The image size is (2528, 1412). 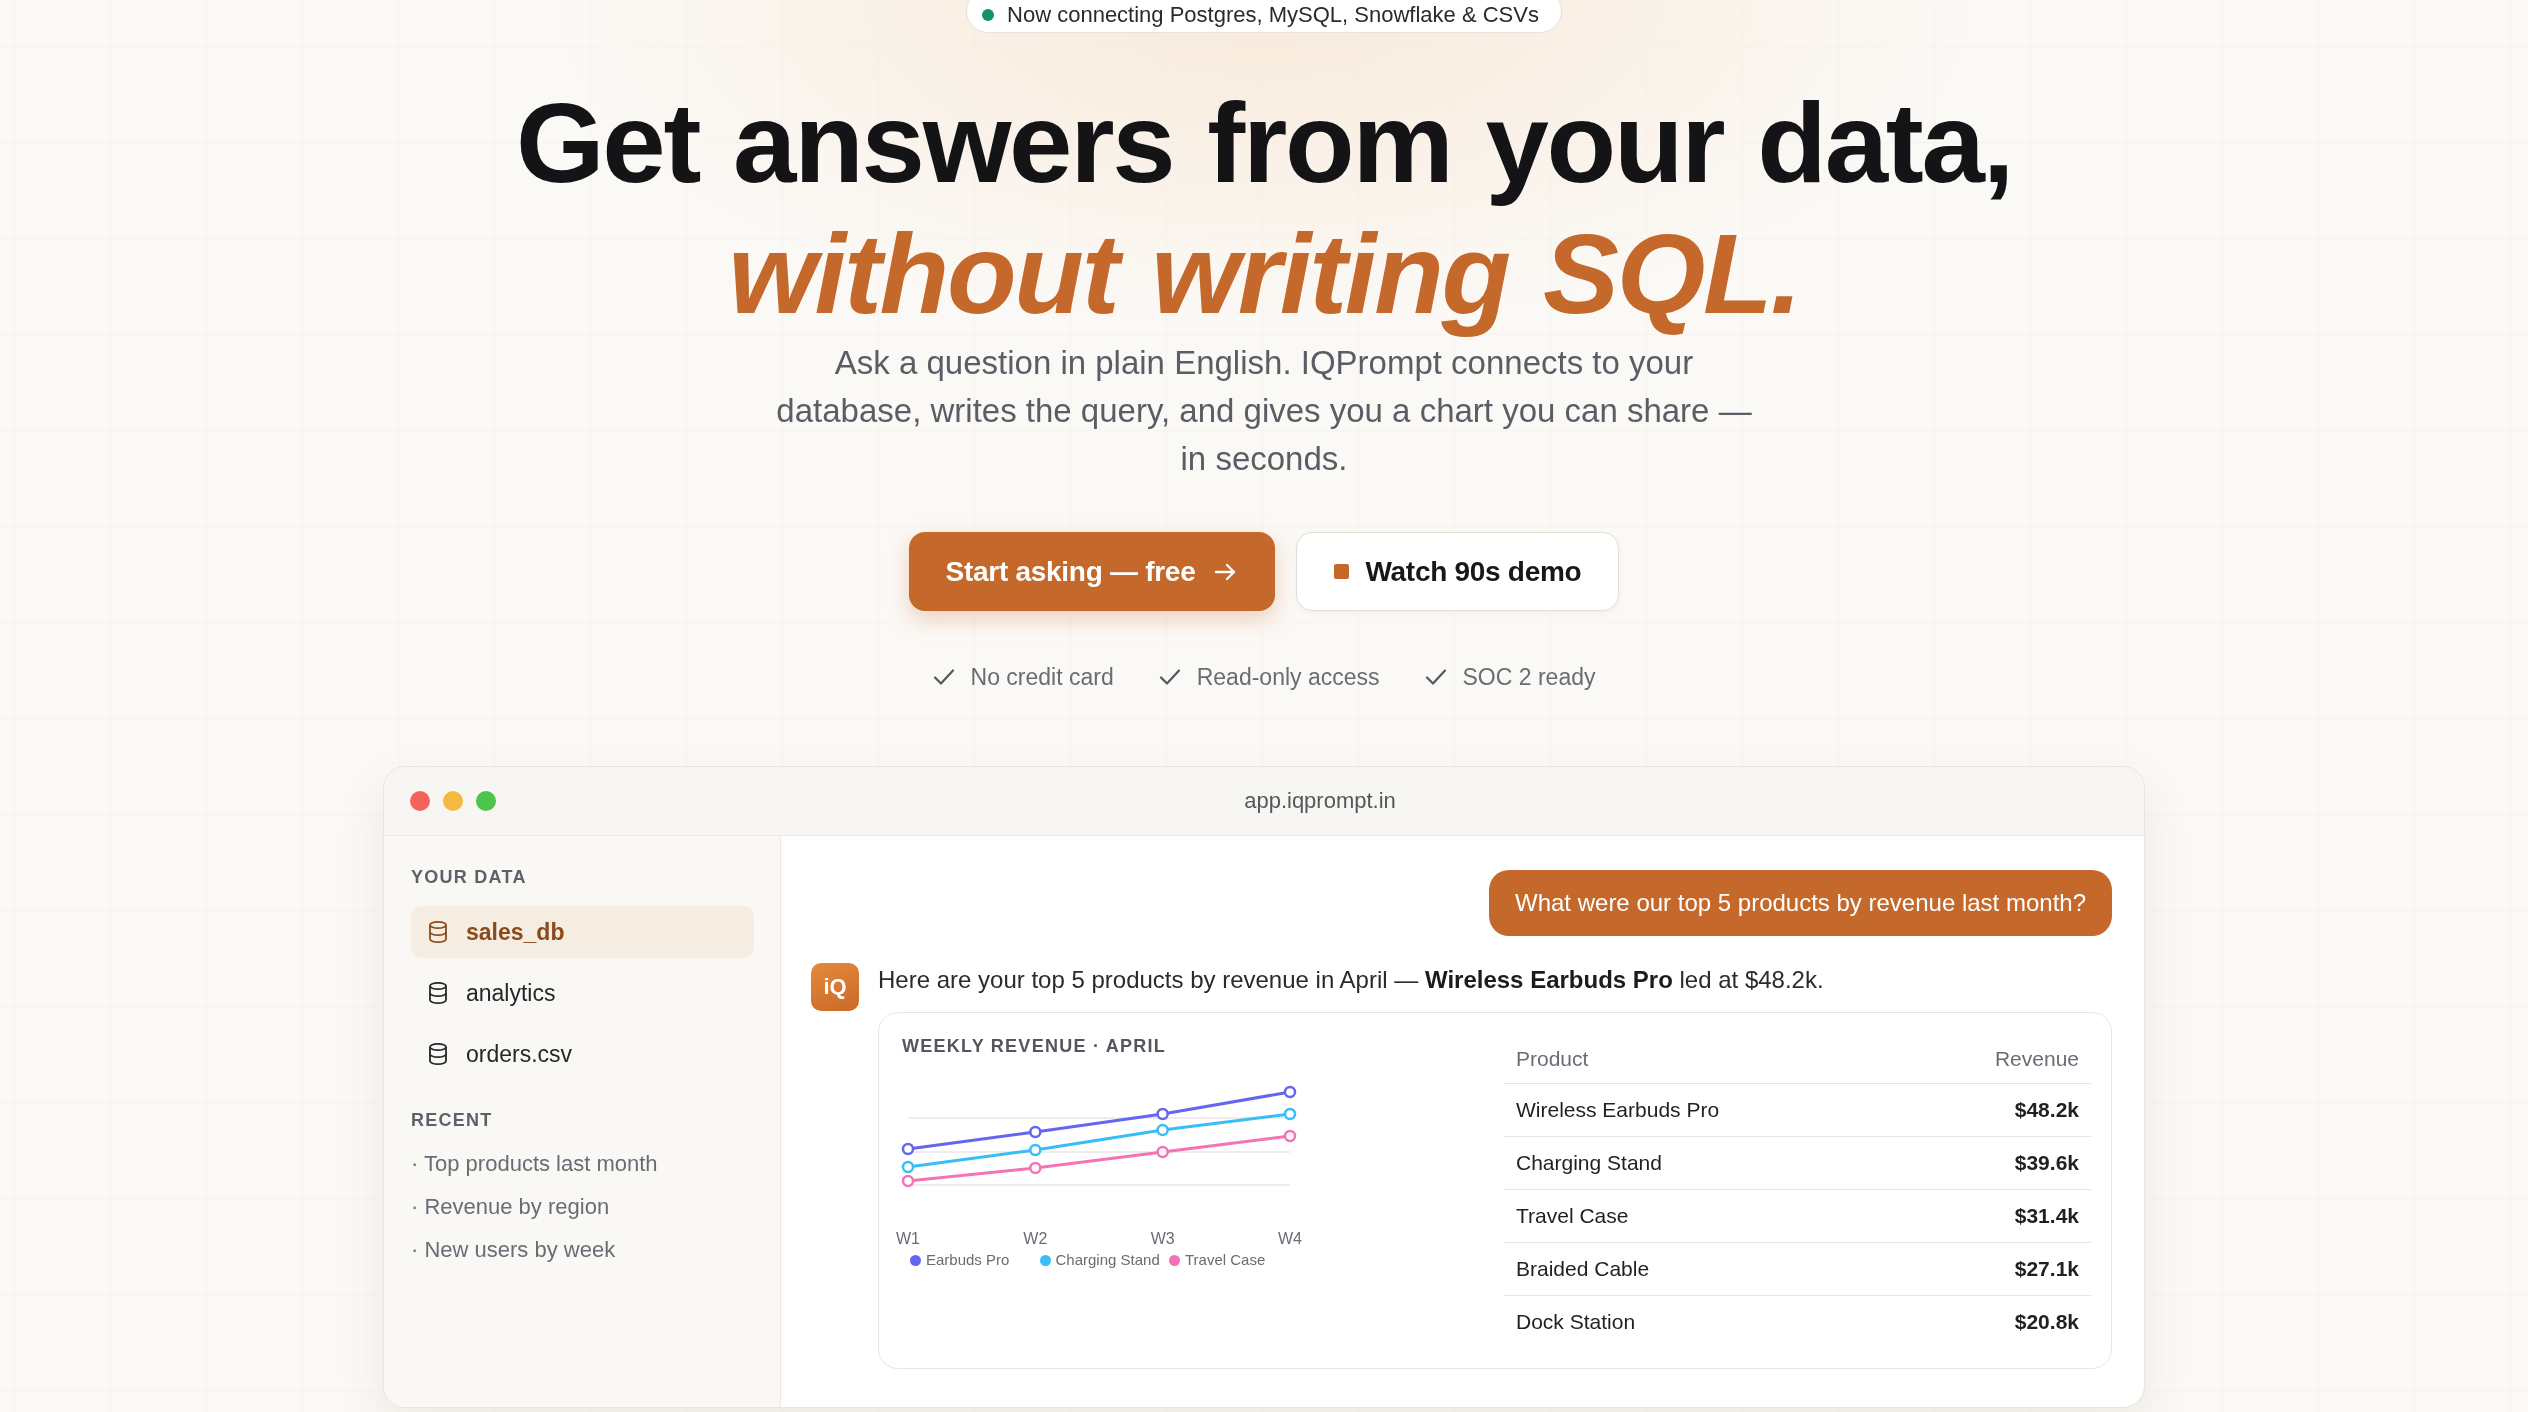 I want to click on user-message: What were our top 5 products by revenue last month?, so click(x=1800, y=903).